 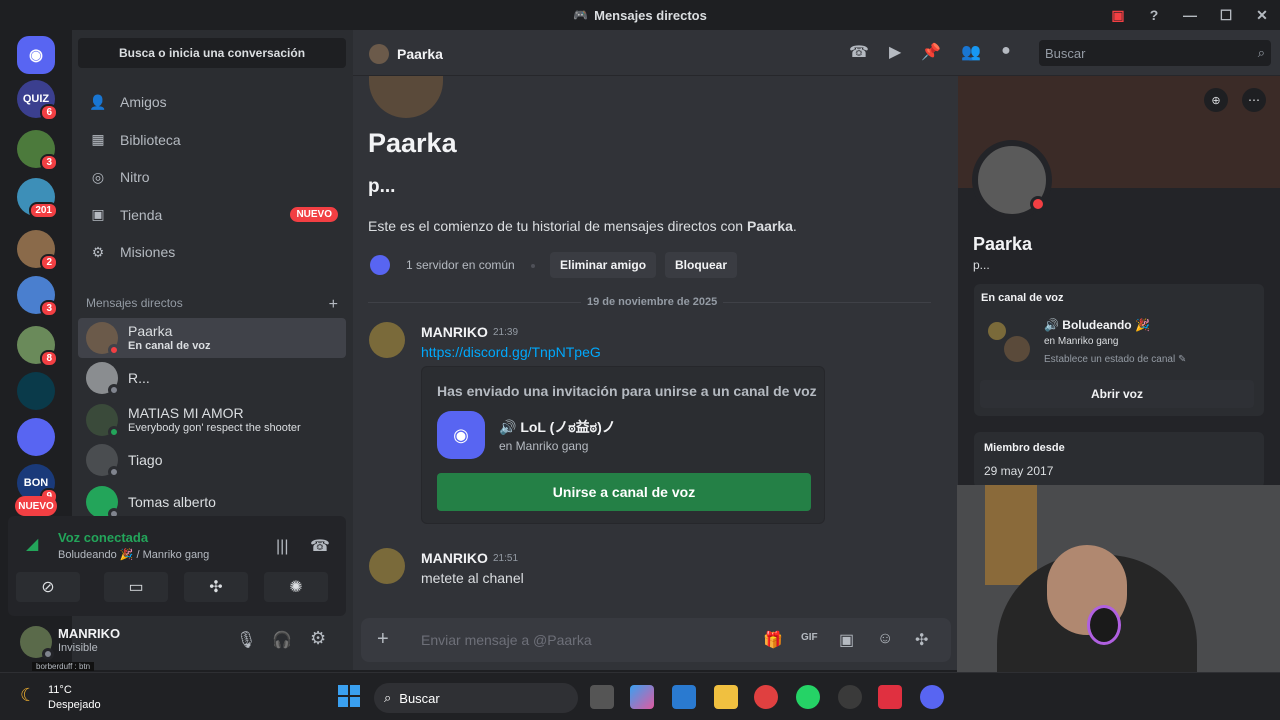 What do you see at coordinates (1117, 394) in the screenshot?
I see `open-voice-button: Abrir voz` at bounding box center [1117, 394].